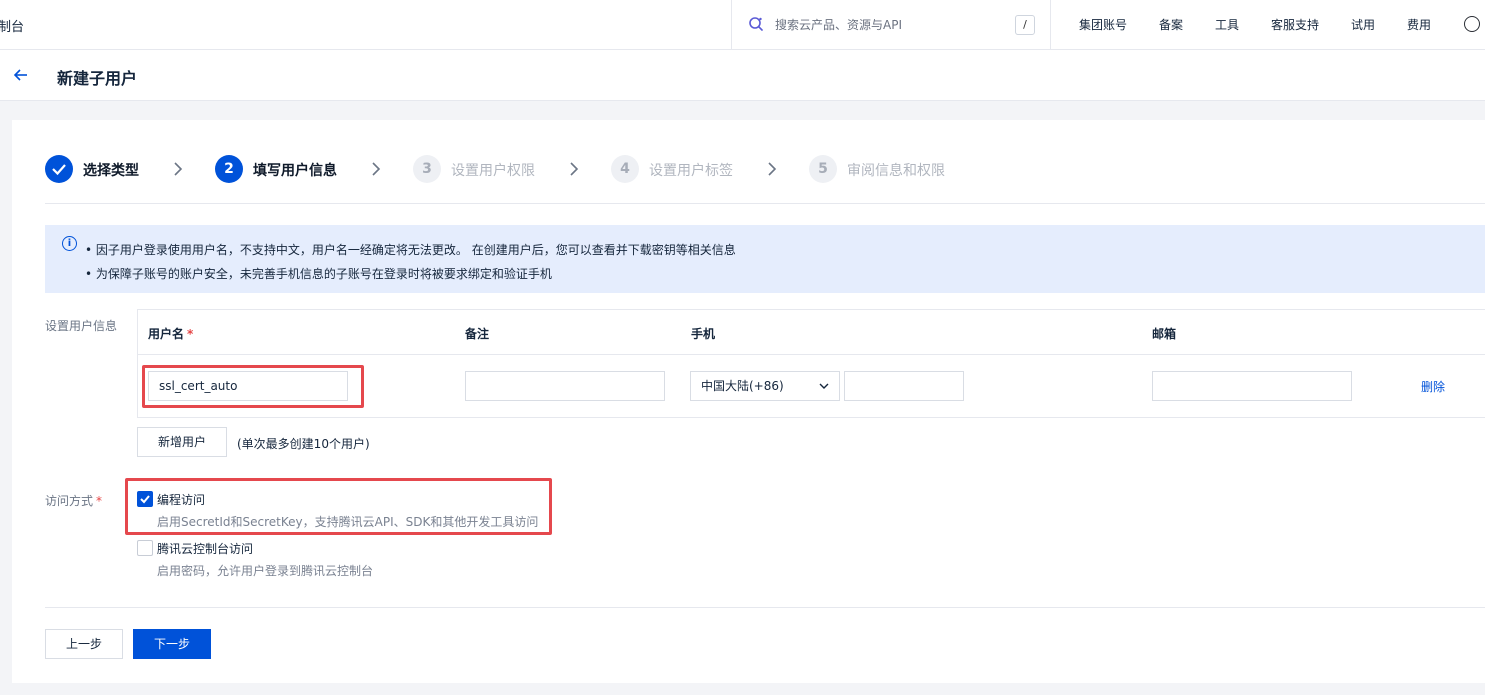 The image size is (1485, 695). Describe the element at coordinates (742, 386) in the screenshot. I see `phone-region-value: 中国大陆(+86)` at that location.